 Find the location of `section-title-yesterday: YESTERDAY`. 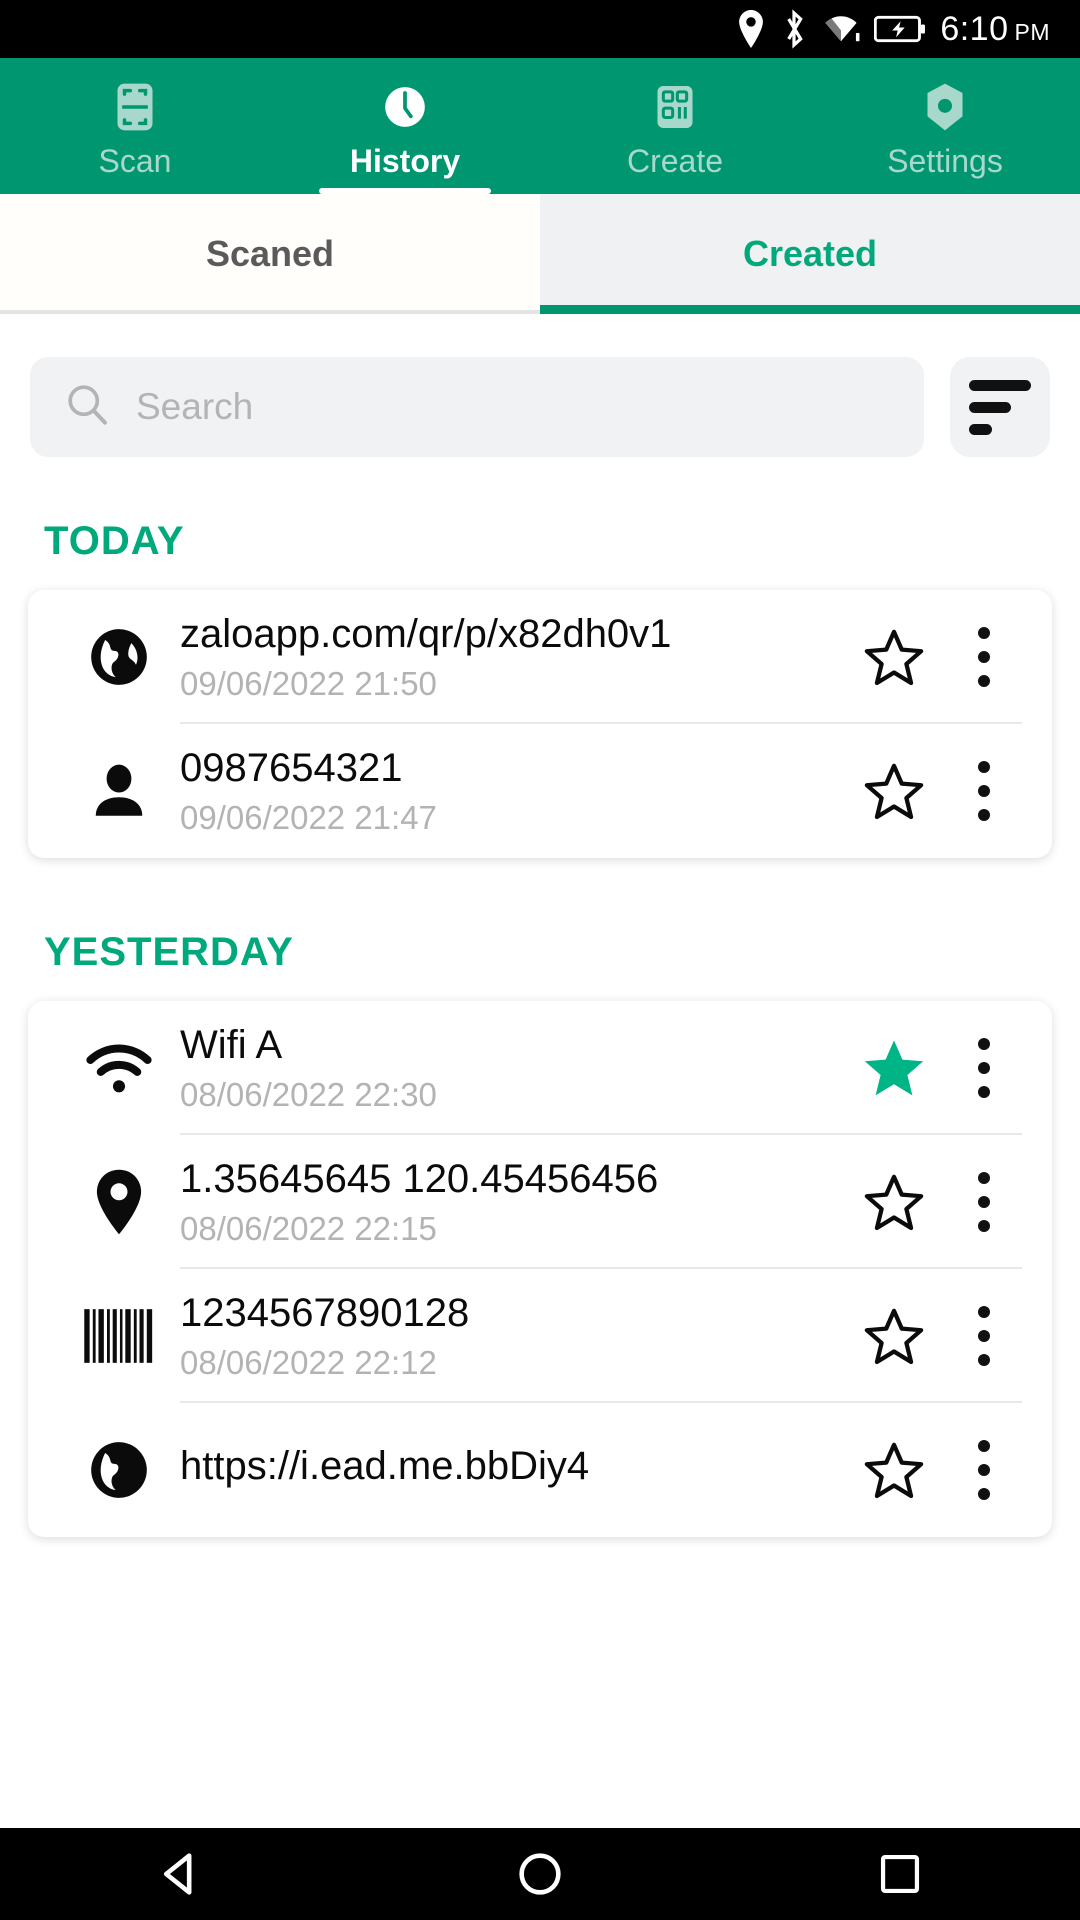

section-title-yesterday: YESTERDAY is located at coordinates (169, 952).